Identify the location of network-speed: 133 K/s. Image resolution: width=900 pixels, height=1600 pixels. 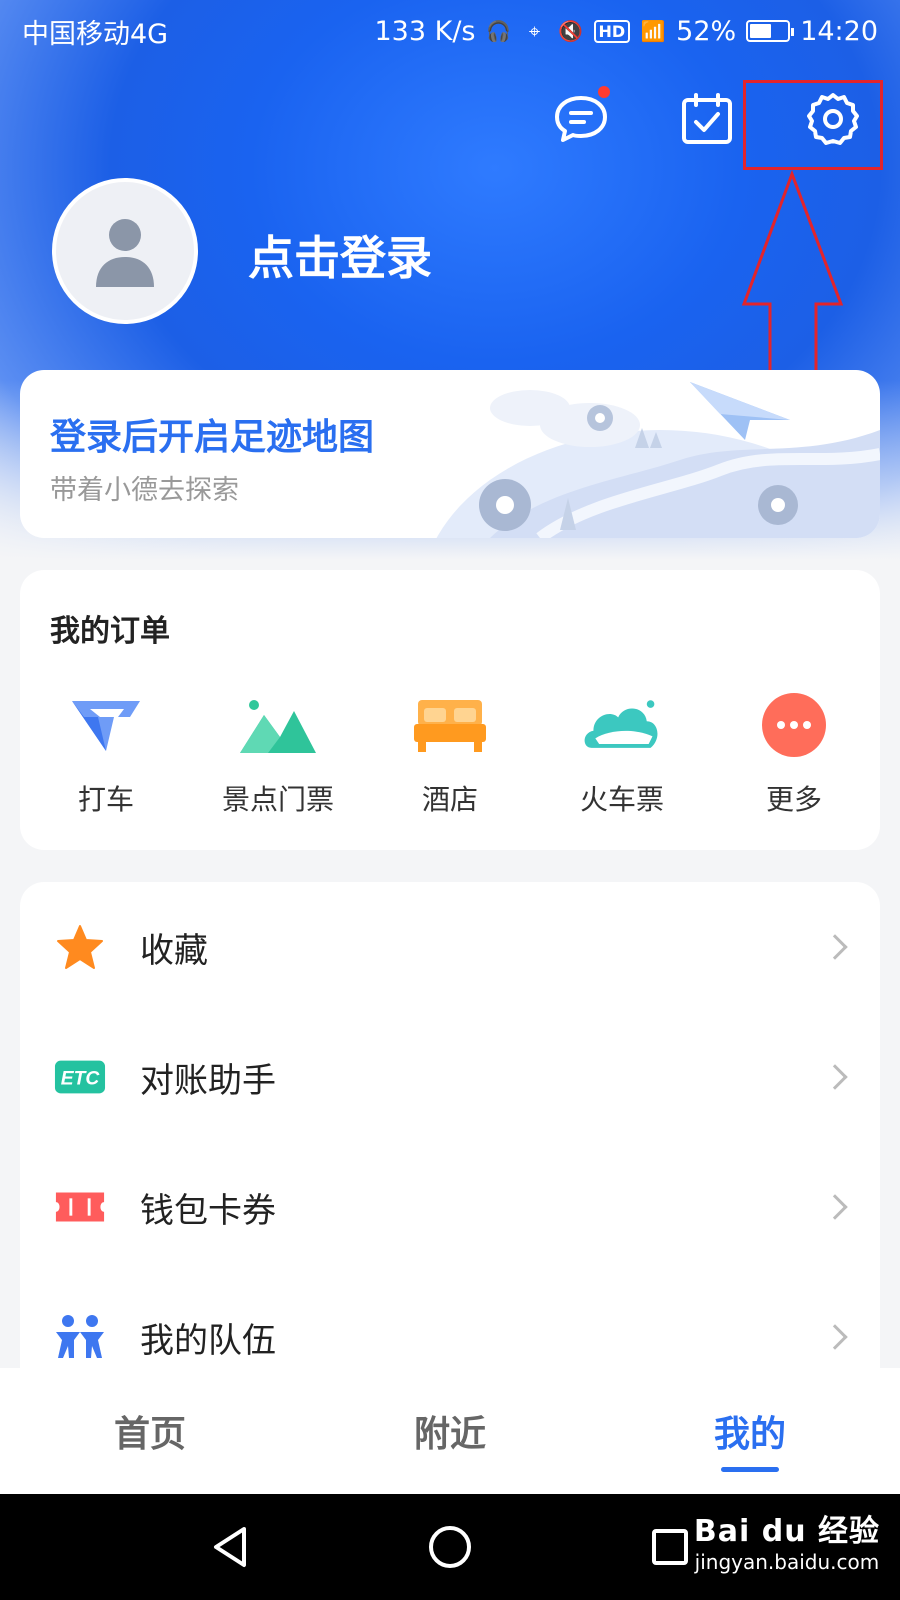
(425, 31).